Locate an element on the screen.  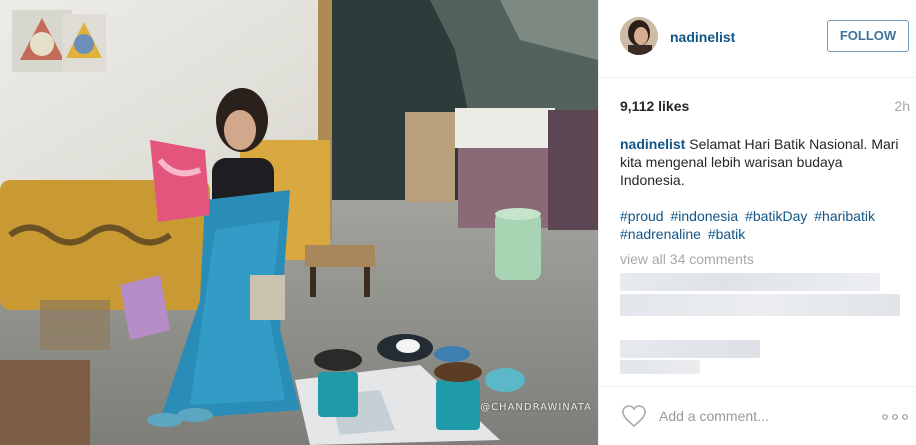
post-header: nadinelist FOLLOW is located at coordinates (757, 39).